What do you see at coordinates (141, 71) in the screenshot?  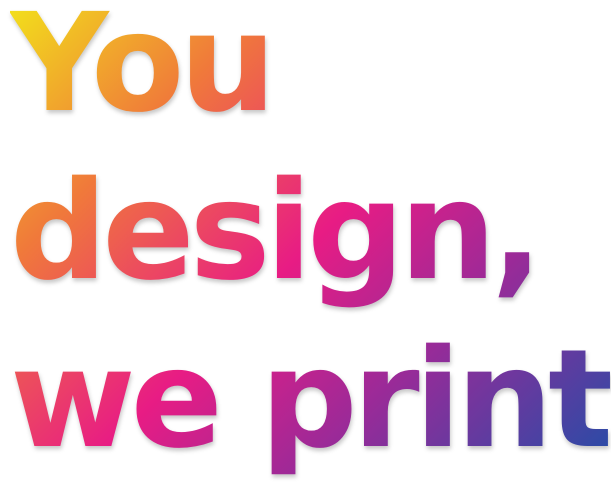 I see `headline-line-1: You` at bounding box center [141, 71].